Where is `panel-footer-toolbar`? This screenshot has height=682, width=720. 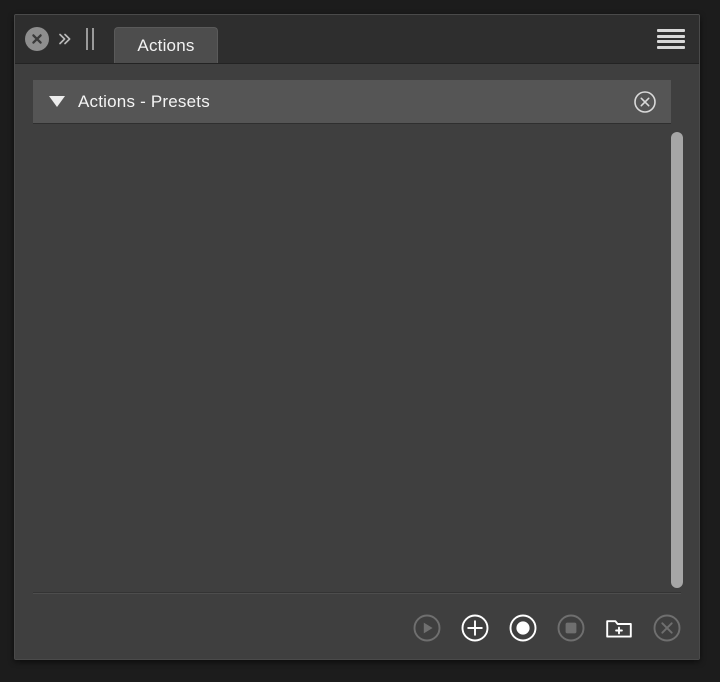
panel-footer-toolbar is located at coordinates (357, 627).